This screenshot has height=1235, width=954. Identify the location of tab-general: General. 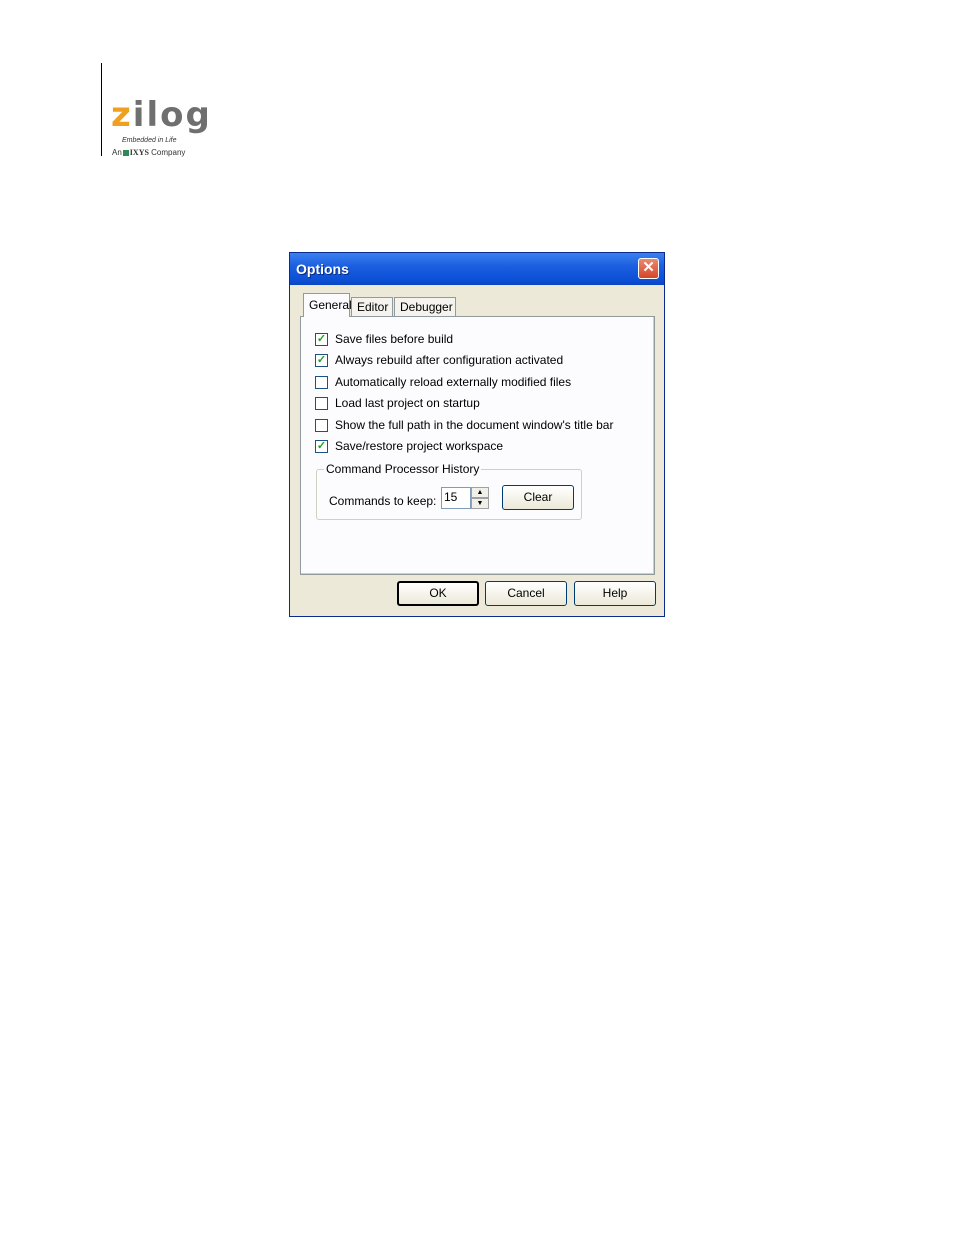
(327, 305).